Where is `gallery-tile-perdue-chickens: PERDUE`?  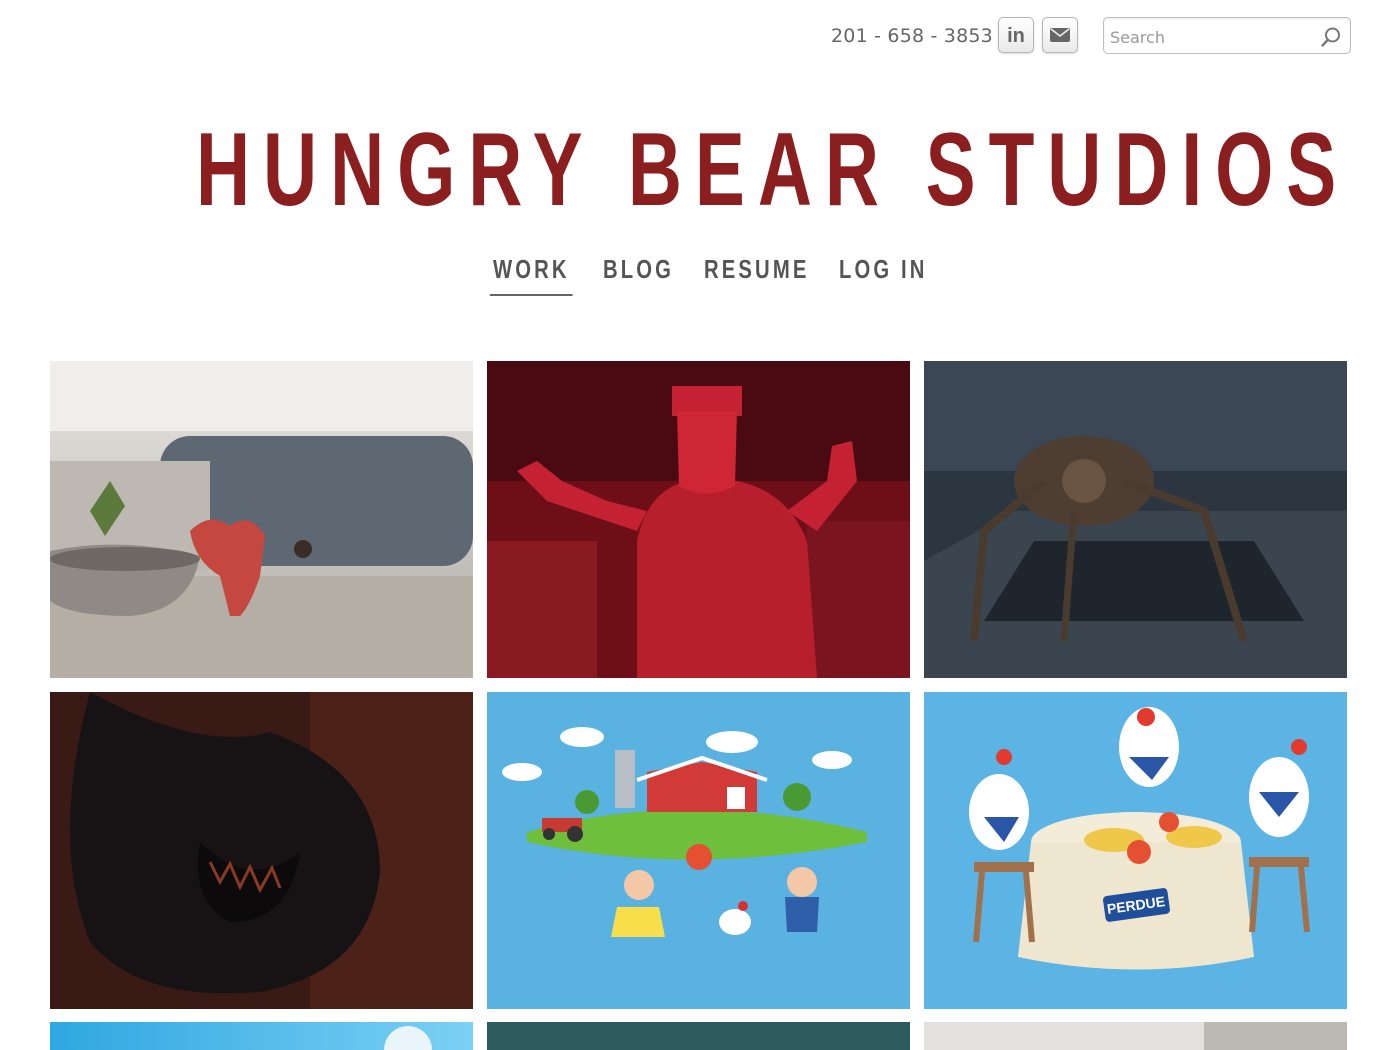
gallery-tile-perdue-chickens: PERDUE is located at coordinates (1135, 850).